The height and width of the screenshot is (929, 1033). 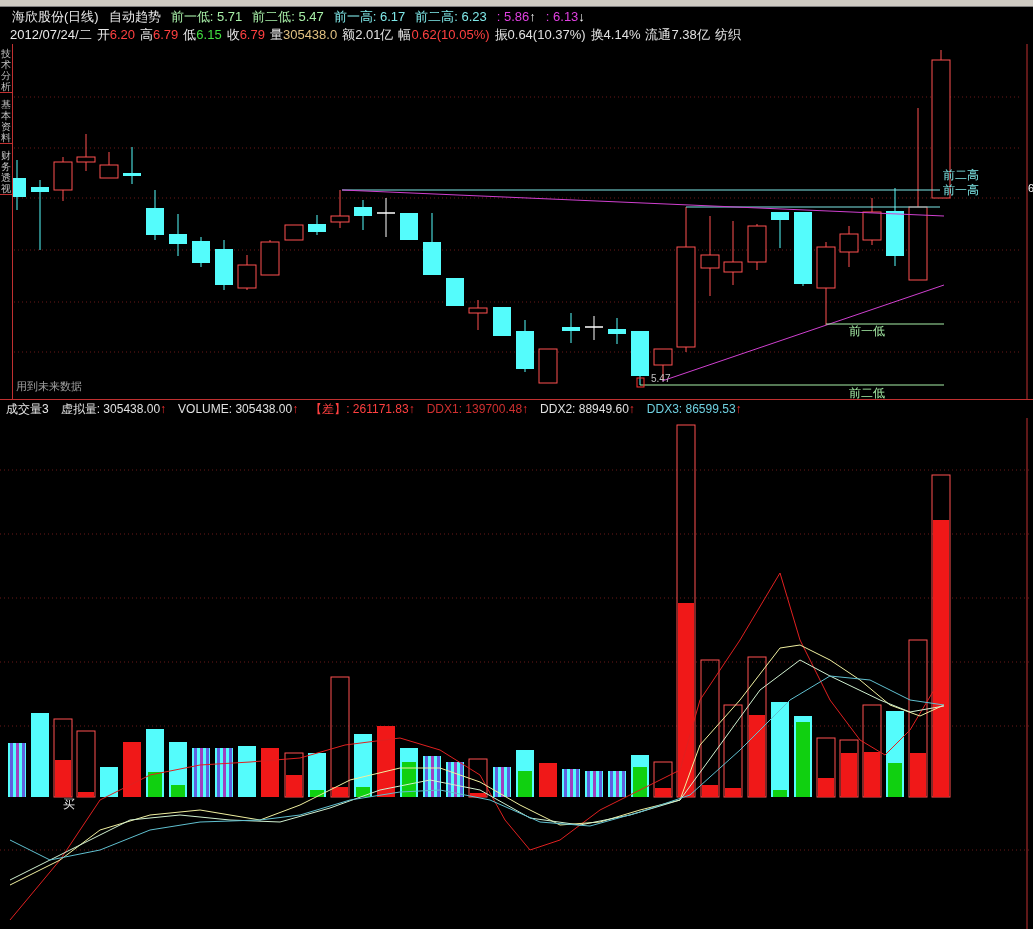 What do you see at coordinates (677, 35) in the screenshot?
I see `quote-field: 流通7.38亿` at bounding box center [677, 35].